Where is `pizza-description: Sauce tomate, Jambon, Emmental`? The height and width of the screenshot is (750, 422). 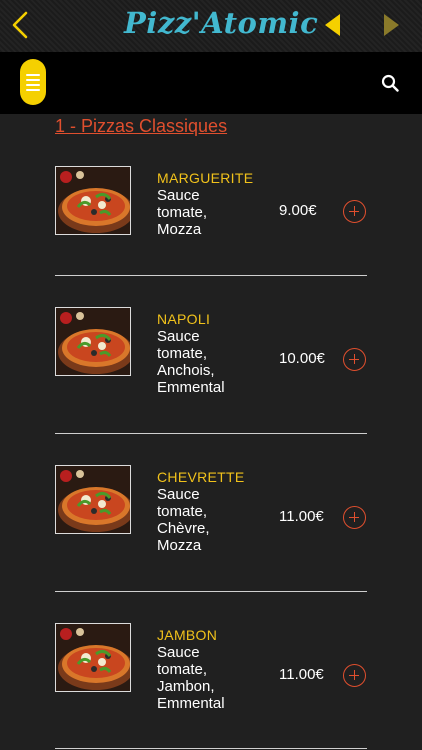
pizza-description: Sauce tomate, Jambon, Emmental is located at coordinates (191, 678).